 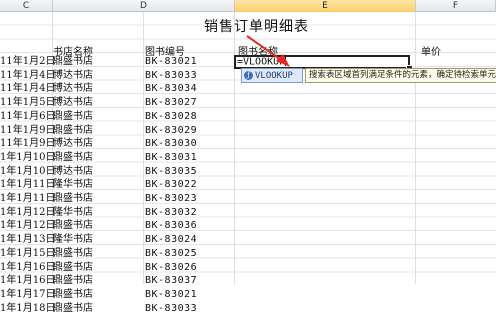 What do you see at coordinates (27, 117) in the screenshot?
I see `date-cell: 11年1月6日` at bounding box center [27, 117].